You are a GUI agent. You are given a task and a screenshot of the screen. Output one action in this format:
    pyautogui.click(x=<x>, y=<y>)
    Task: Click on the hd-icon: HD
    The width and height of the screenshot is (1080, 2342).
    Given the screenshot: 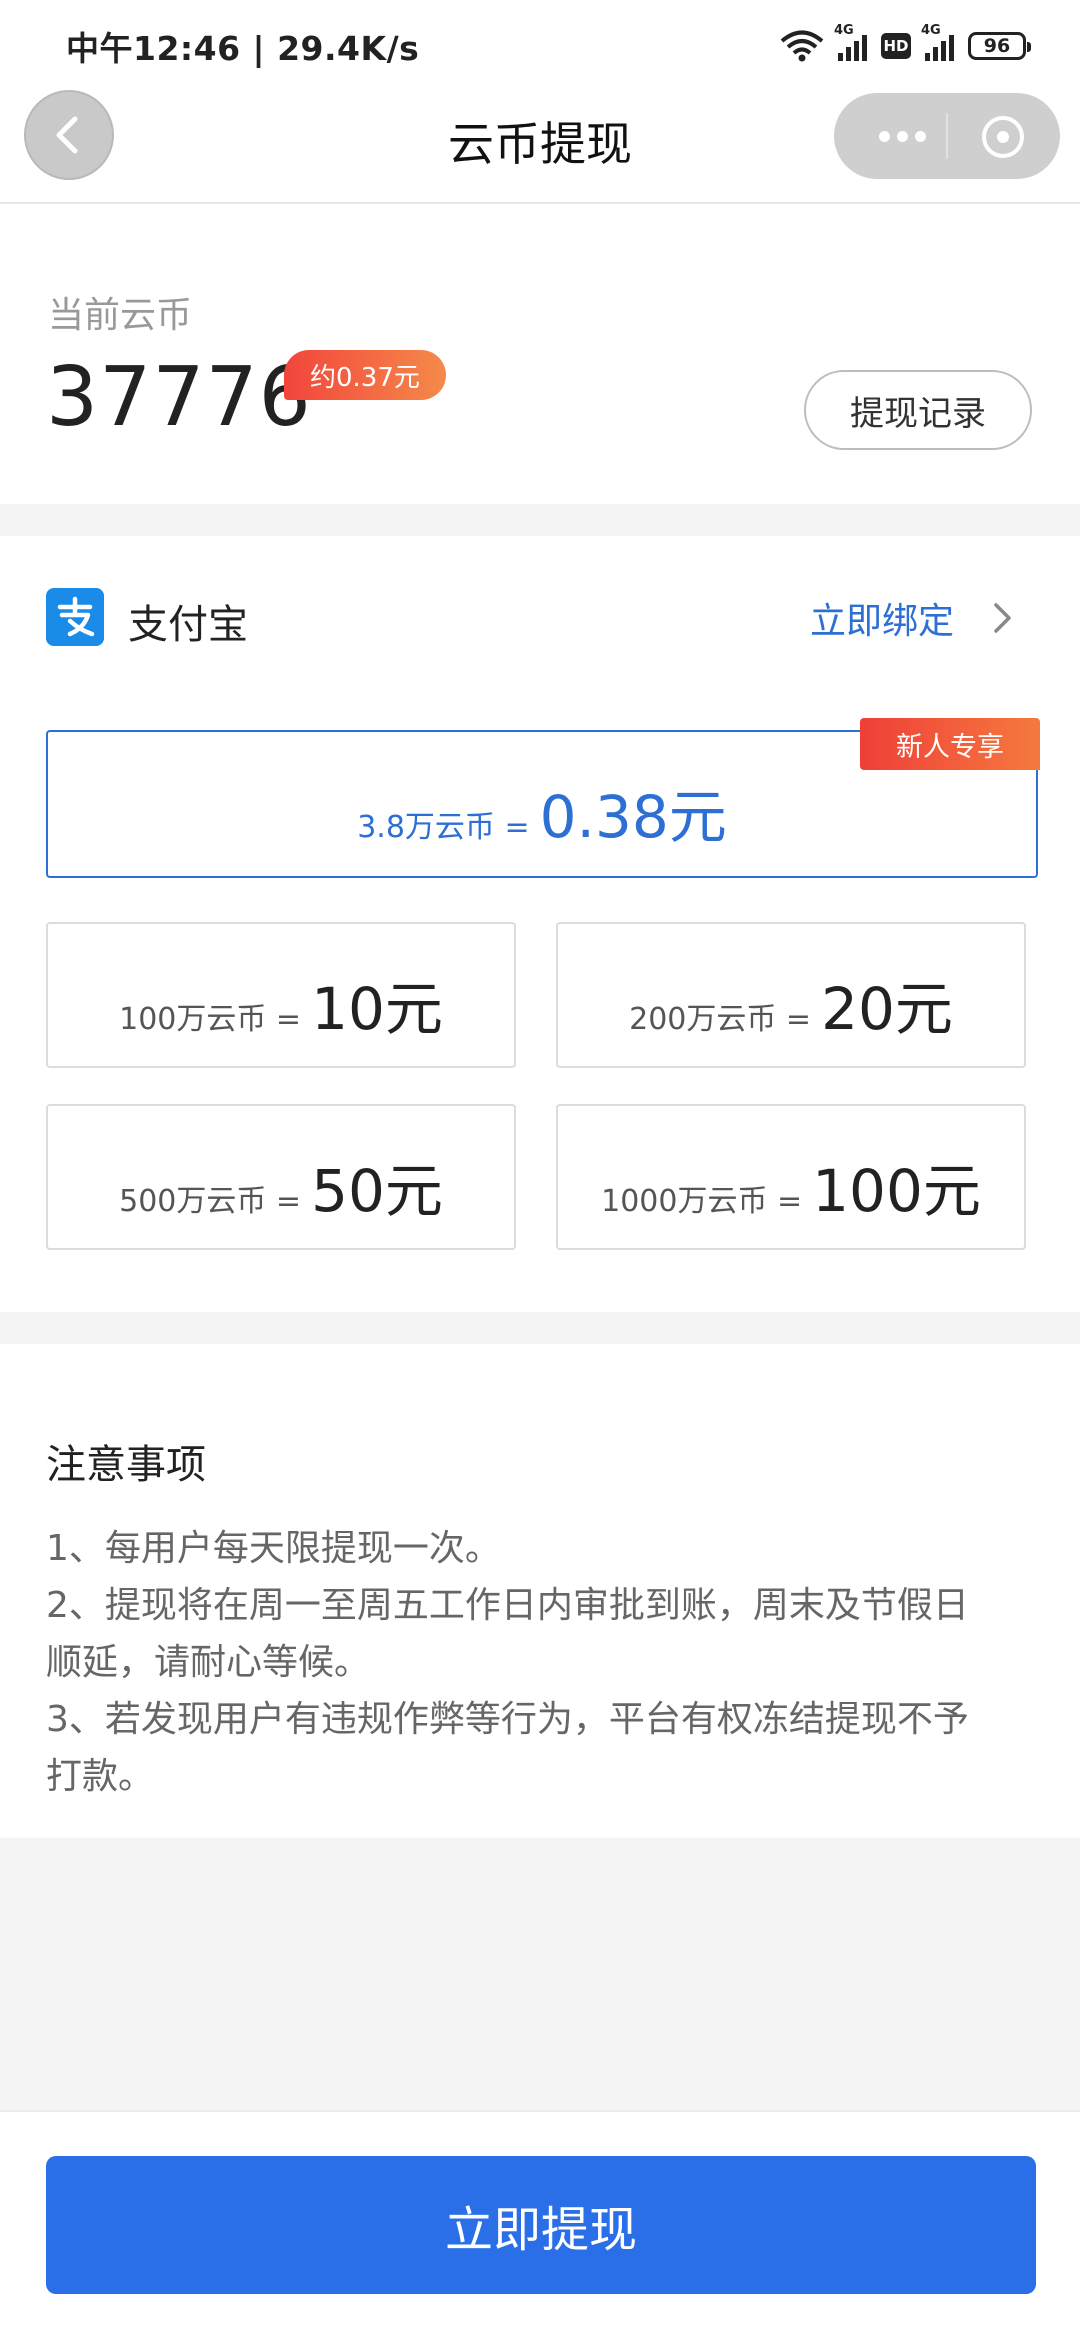 What is the action you would take?
    pyautogui.click(x=896, y=46)
    